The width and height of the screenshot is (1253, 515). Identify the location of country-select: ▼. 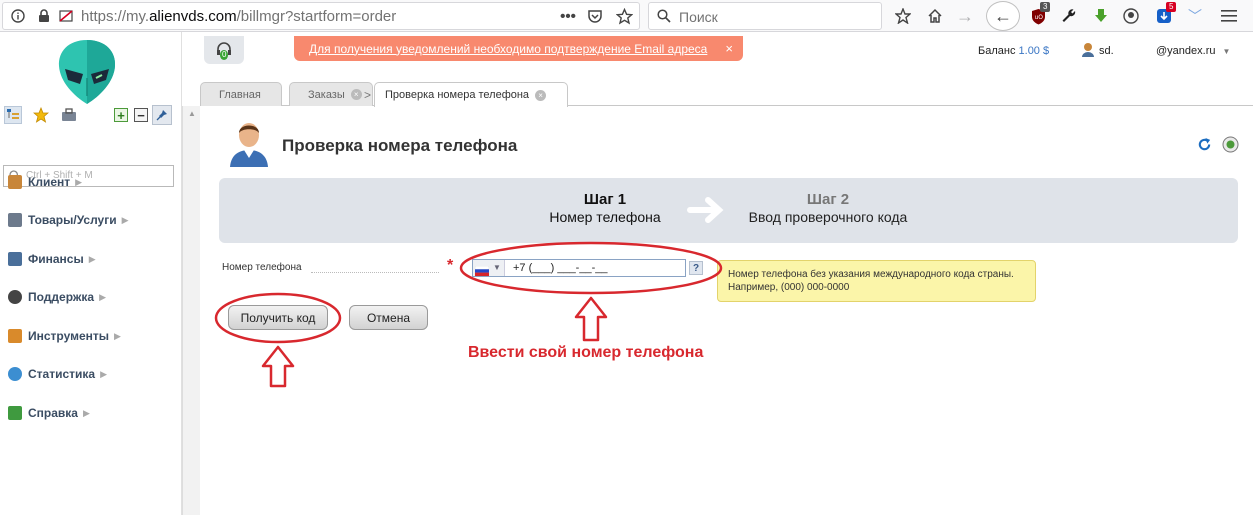
(489, 268).